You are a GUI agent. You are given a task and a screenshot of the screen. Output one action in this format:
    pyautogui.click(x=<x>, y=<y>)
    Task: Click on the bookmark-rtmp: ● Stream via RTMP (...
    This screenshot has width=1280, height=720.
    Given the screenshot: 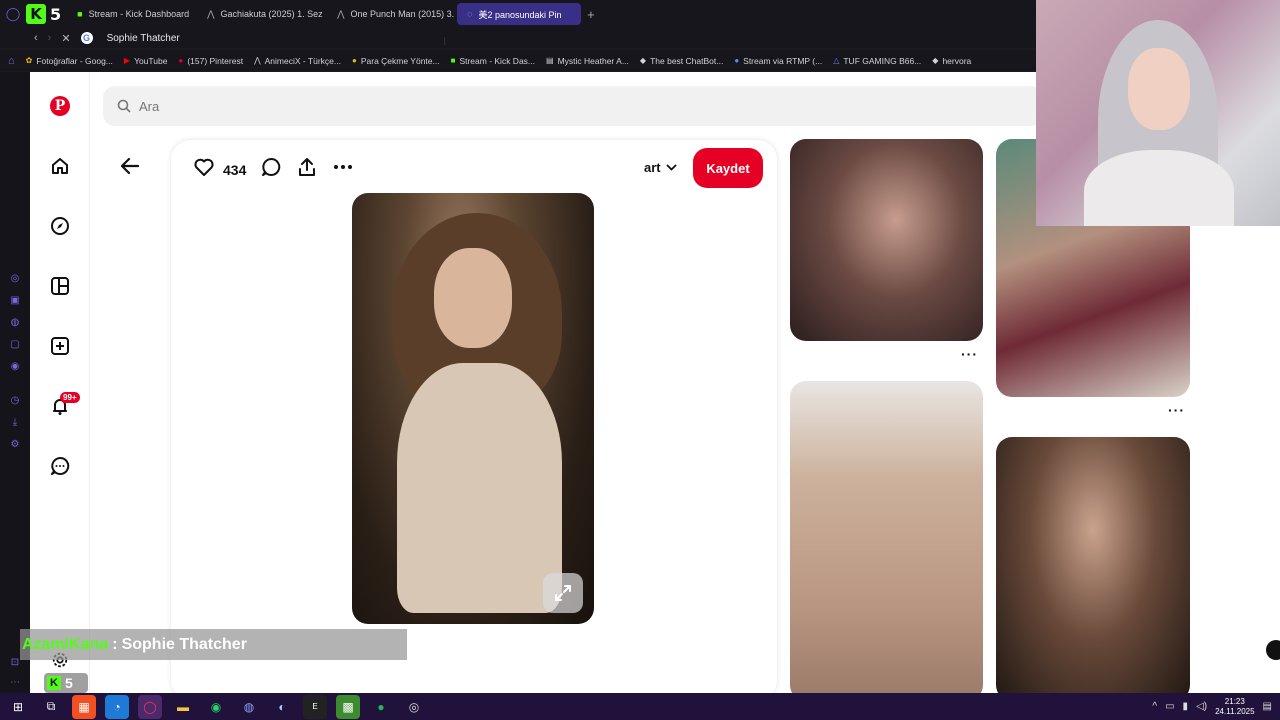 What is the action you would take?
    pyautogui.click(x=778, y=61)
    